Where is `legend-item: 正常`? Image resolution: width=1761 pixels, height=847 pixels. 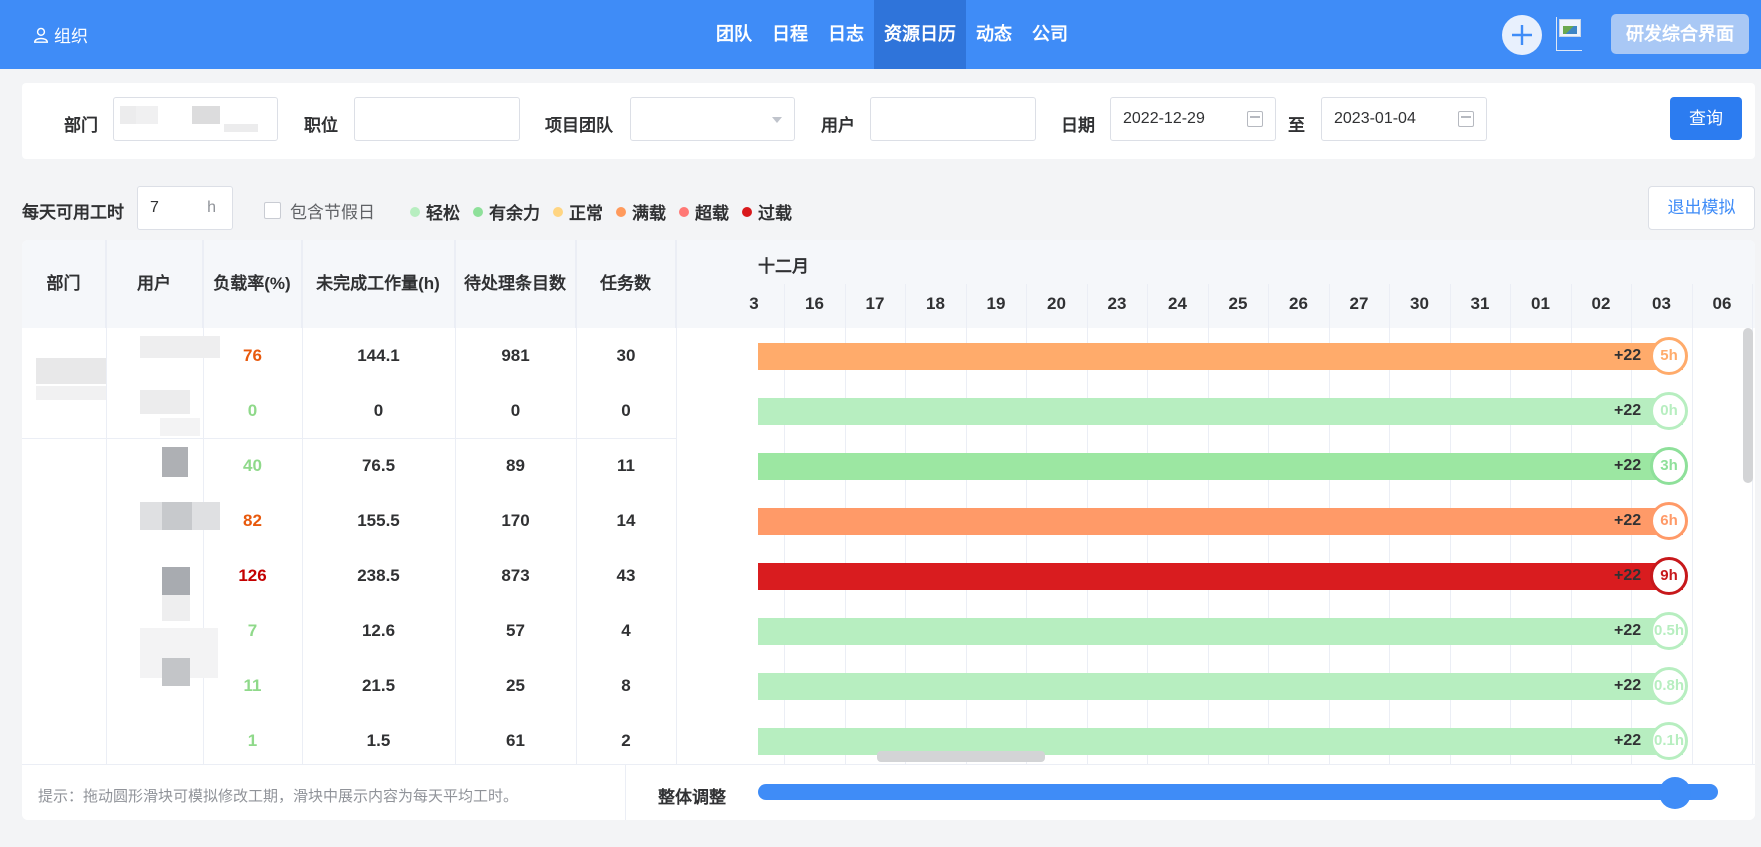 legend-item: 正常 is located at coordinates (578, 211).